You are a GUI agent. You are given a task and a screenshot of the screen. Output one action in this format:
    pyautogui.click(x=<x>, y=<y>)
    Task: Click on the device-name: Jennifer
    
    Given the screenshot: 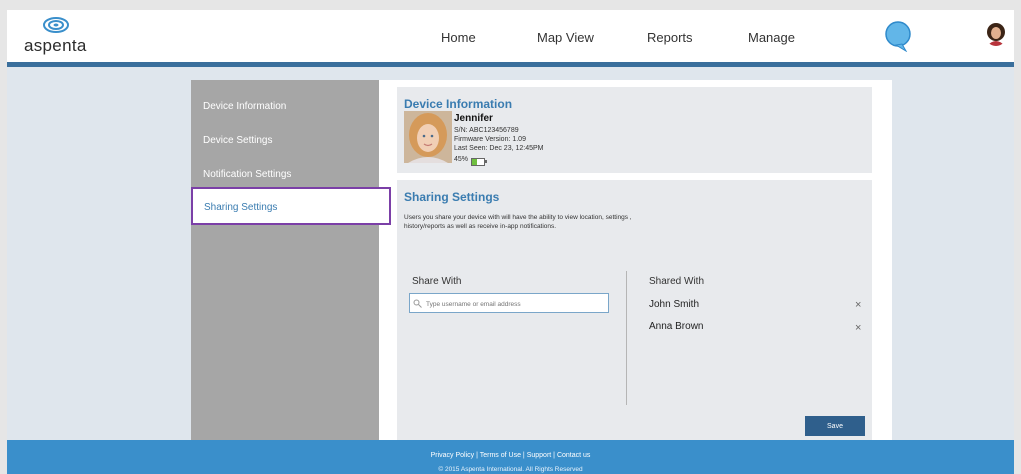 What is the action you would take?
    pyautogui.click(x=473, y=118)
    